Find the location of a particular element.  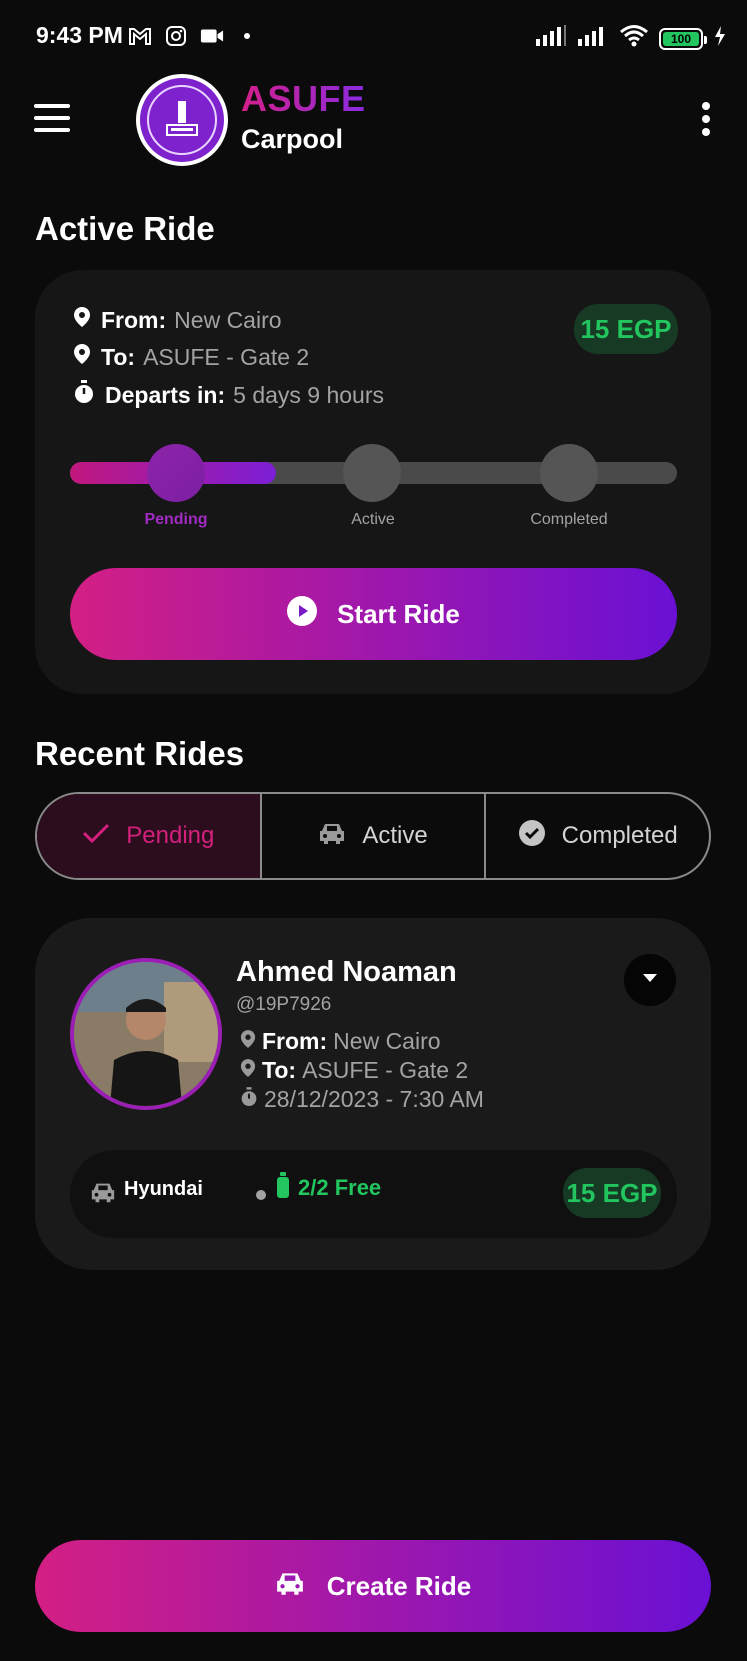

seats-info: 2/2 Free is located at coordinates (328, 1188).